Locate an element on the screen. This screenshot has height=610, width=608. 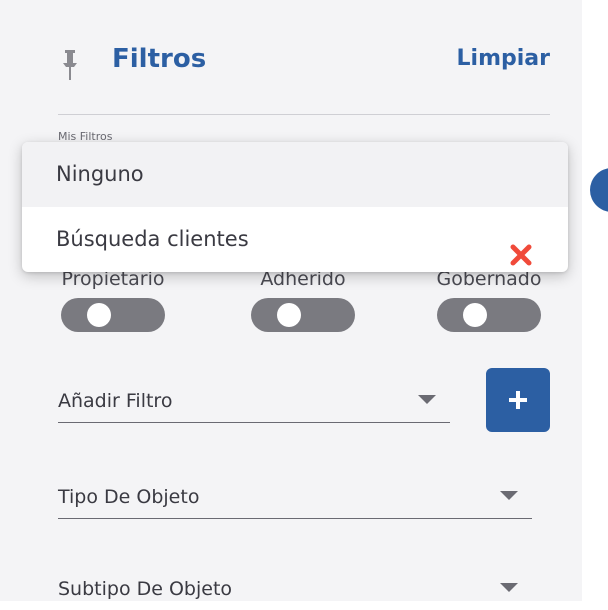
add-filter-select: Añadir Filtro is located at coordinates (254, 400).